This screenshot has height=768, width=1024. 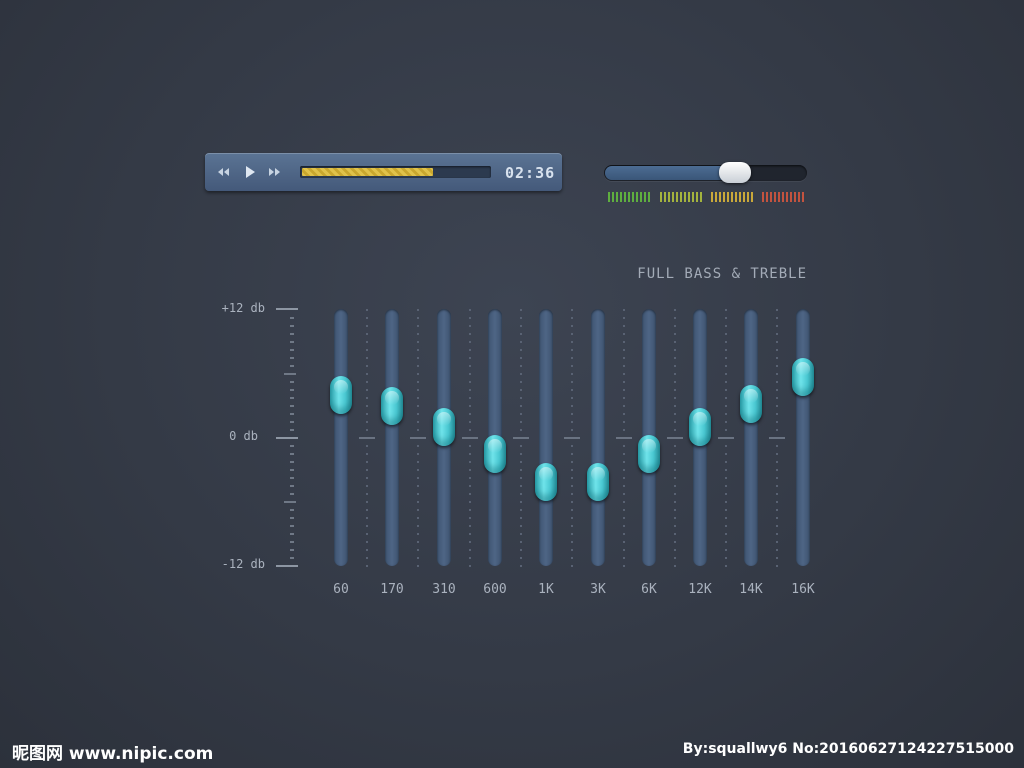 What do you see at coordinates (274, 172) in the screenshot?
I see `fast-forward-button` at bounding box center [274, 172].